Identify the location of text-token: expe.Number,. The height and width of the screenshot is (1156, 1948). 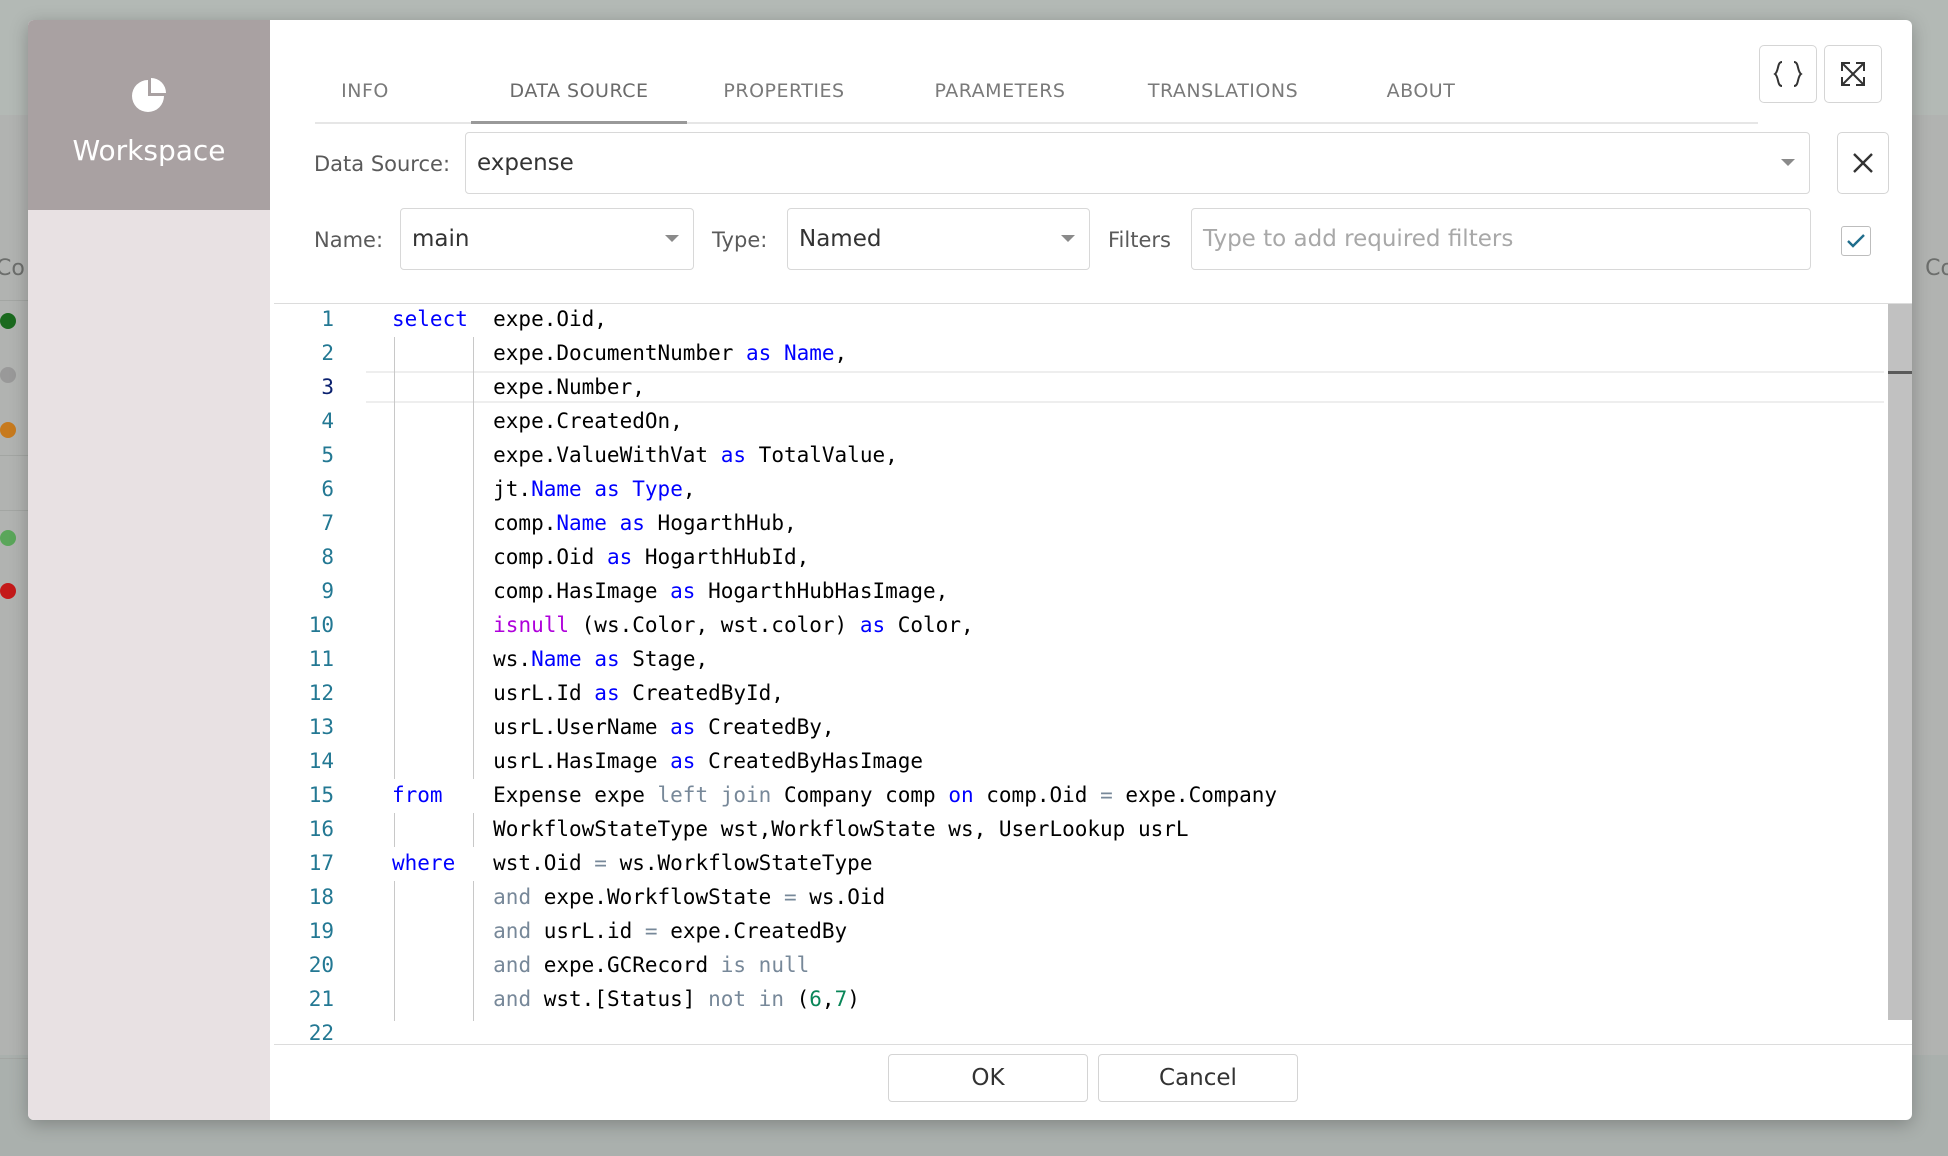
(518, 387).